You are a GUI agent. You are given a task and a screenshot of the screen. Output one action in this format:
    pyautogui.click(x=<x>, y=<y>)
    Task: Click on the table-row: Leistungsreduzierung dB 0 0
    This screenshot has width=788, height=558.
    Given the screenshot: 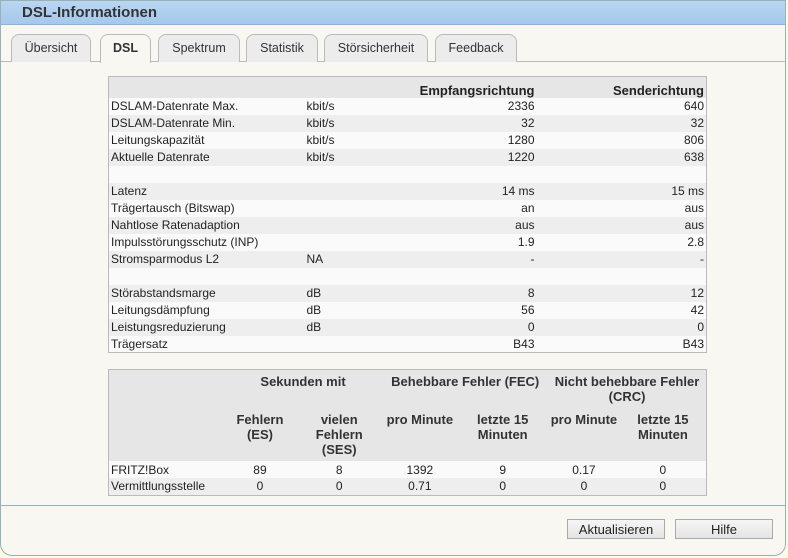 What is the action you would take?
    pyautogui.click(x=407, y=327)
    